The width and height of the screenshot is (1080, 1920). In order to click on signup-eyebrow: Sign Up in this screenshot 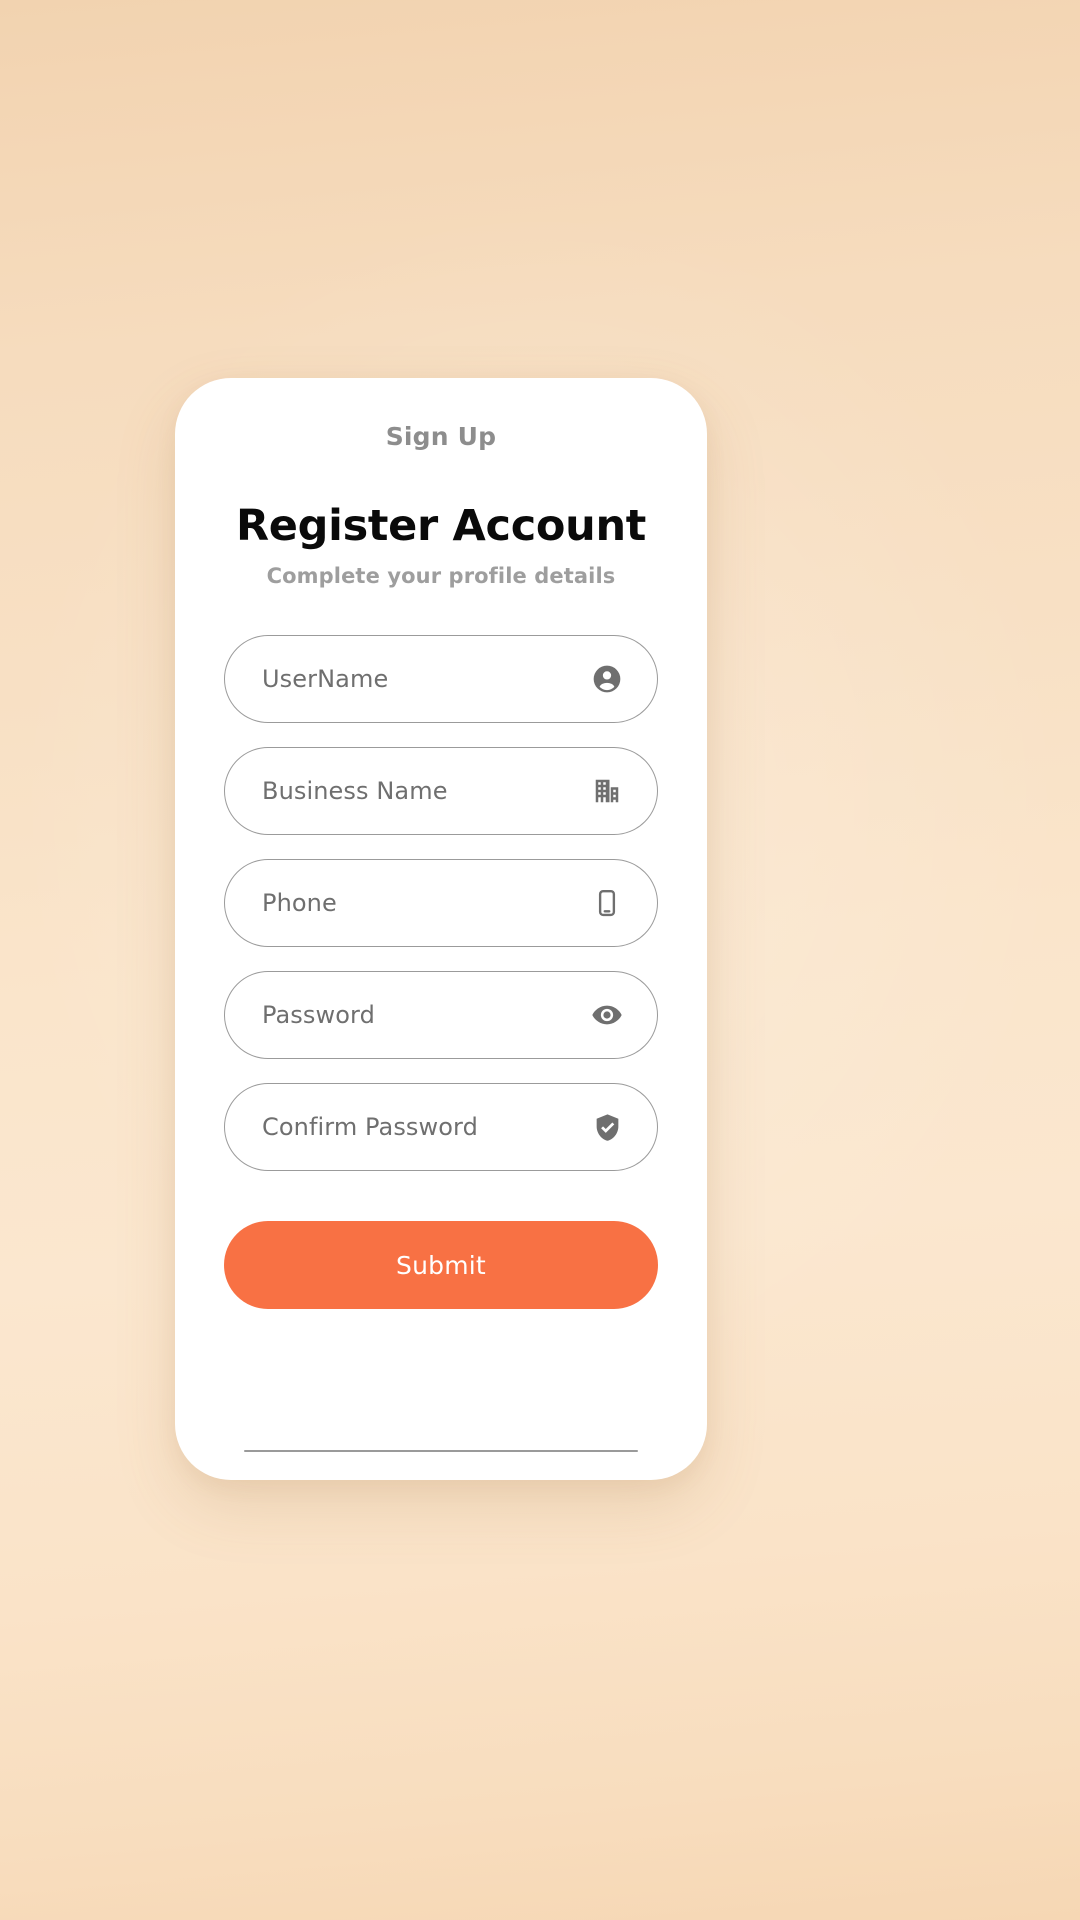, I will do `click(441, 436)`.